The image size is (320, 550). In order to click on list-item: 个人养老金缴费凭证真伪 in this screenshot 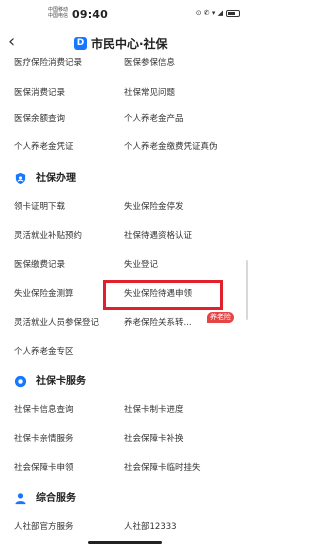, I will do `click(171, 147)`.